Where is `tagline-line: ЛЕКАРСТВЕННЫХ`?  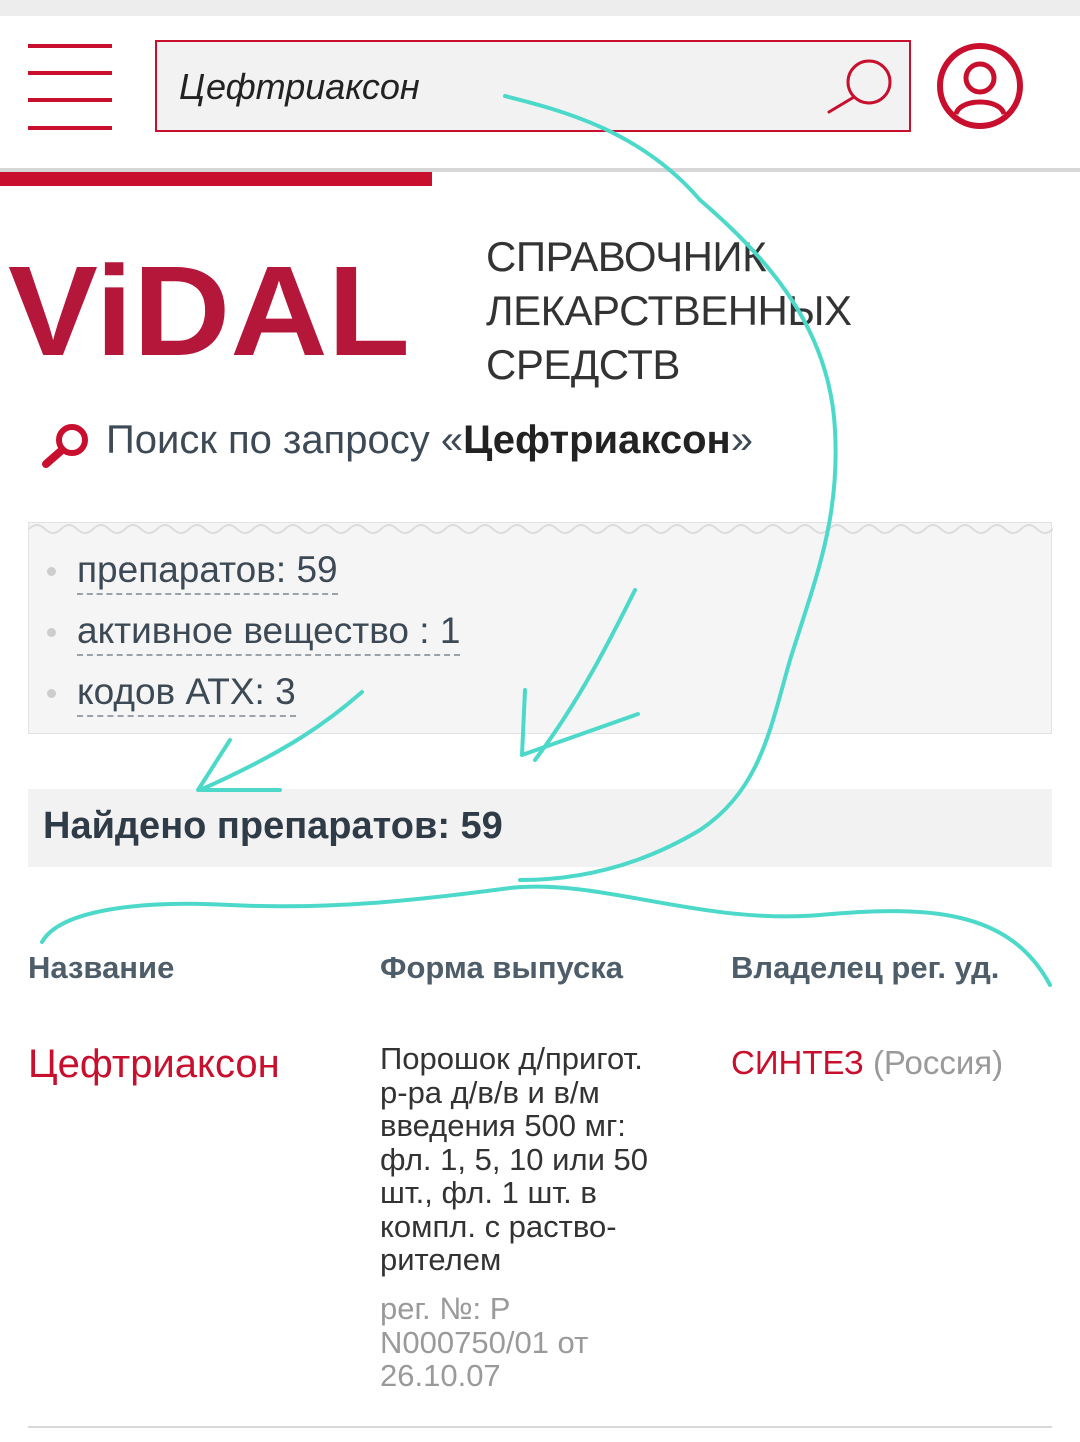 tagline-line: ЛЕКАРСТВЕННЫХ is located at coordinates (669, 310).